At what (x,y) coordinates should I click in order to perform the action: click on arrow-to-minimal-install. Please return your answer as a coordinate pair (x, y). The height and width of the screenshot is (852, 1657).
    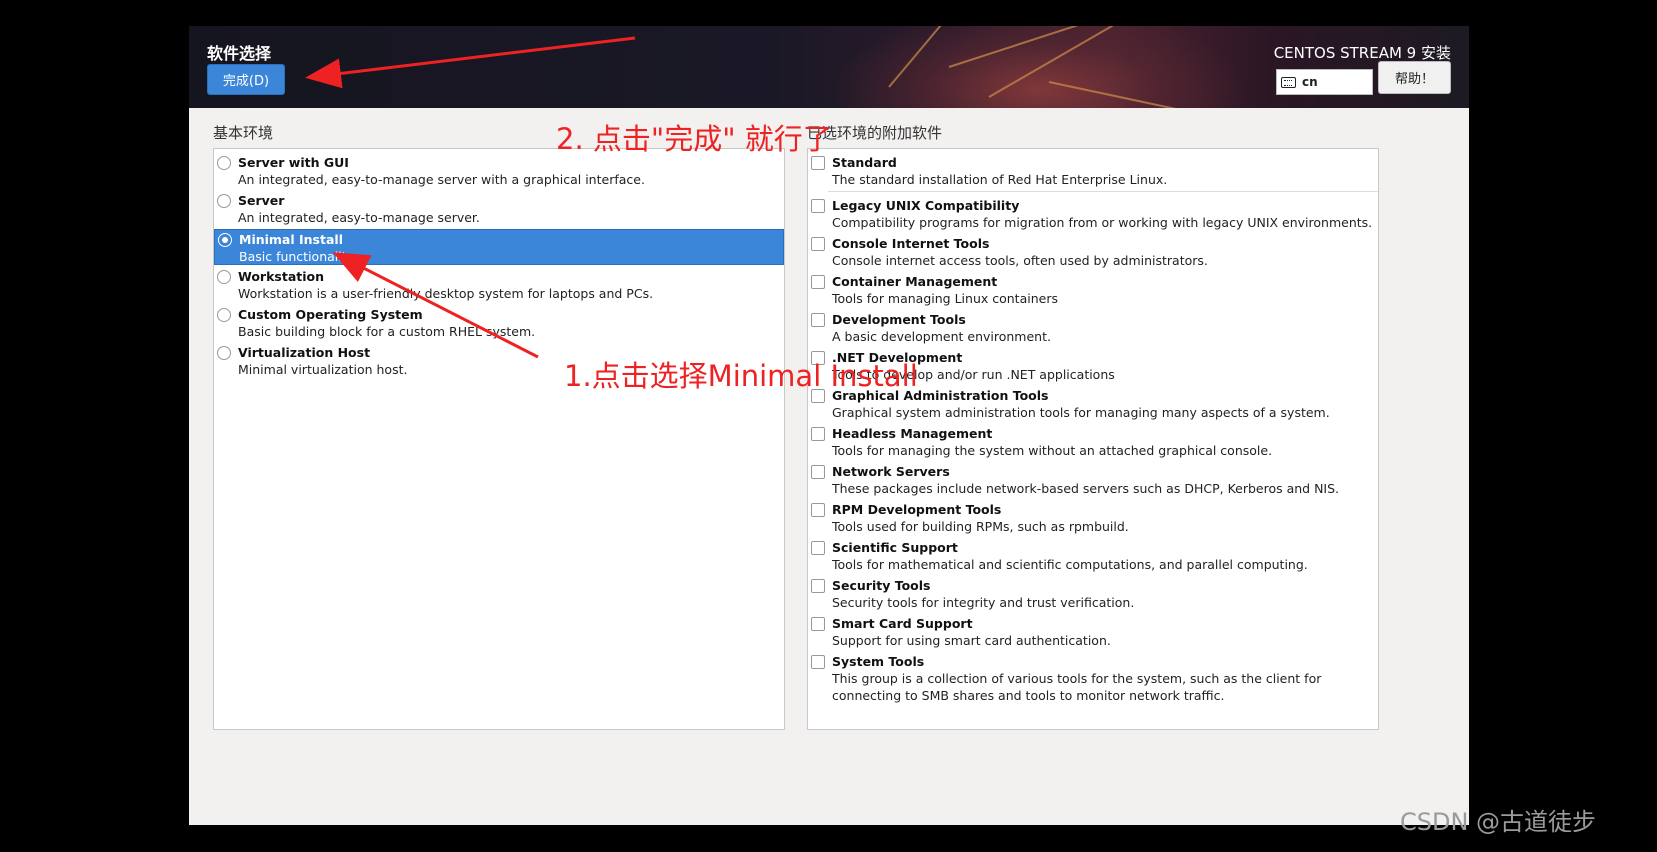
    Looking at the image, I should click on (435, 305).